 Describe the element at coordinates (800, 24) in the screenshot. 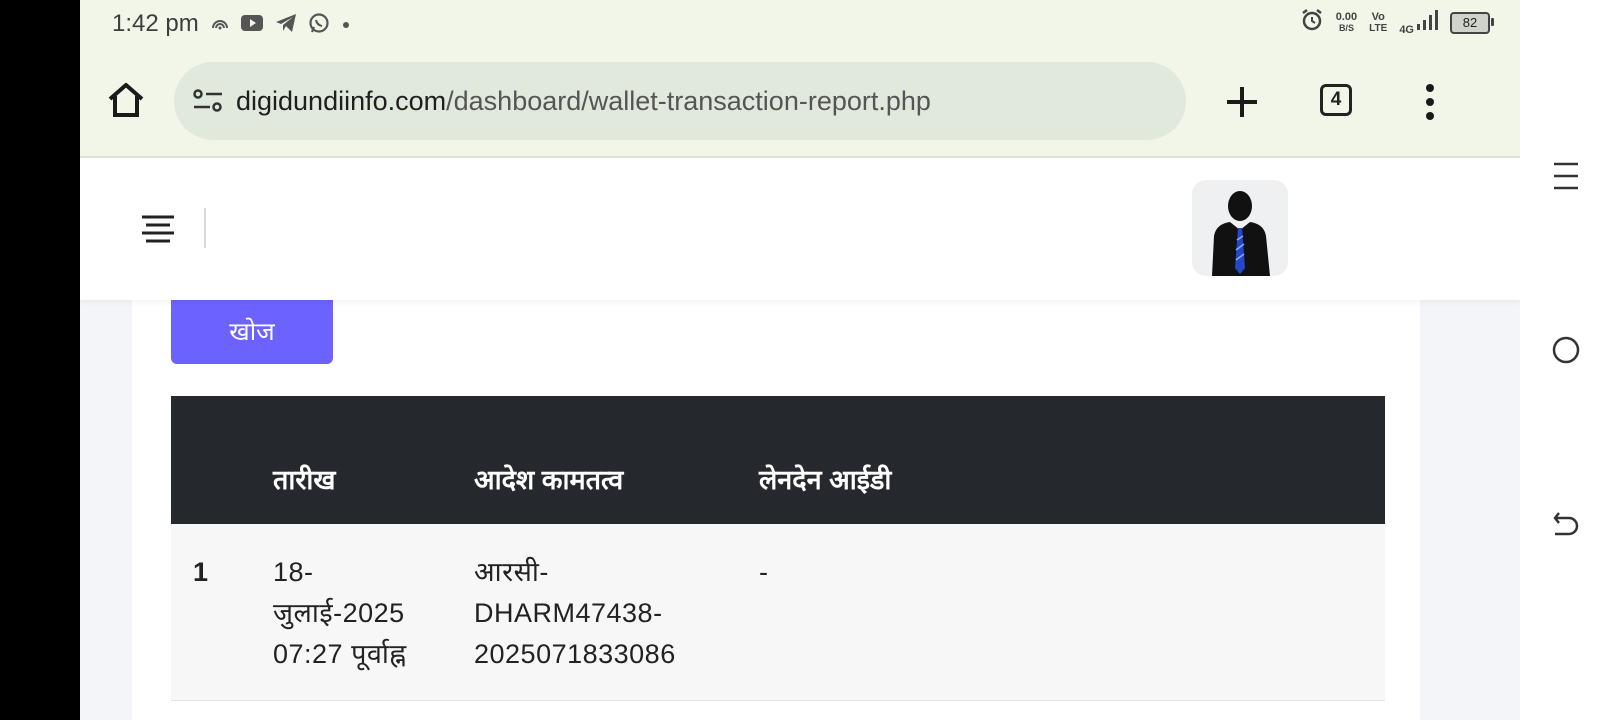

I see `status-bar: 1:42 pm 0.00 B/S Vo LTE 4G 82` at that location.